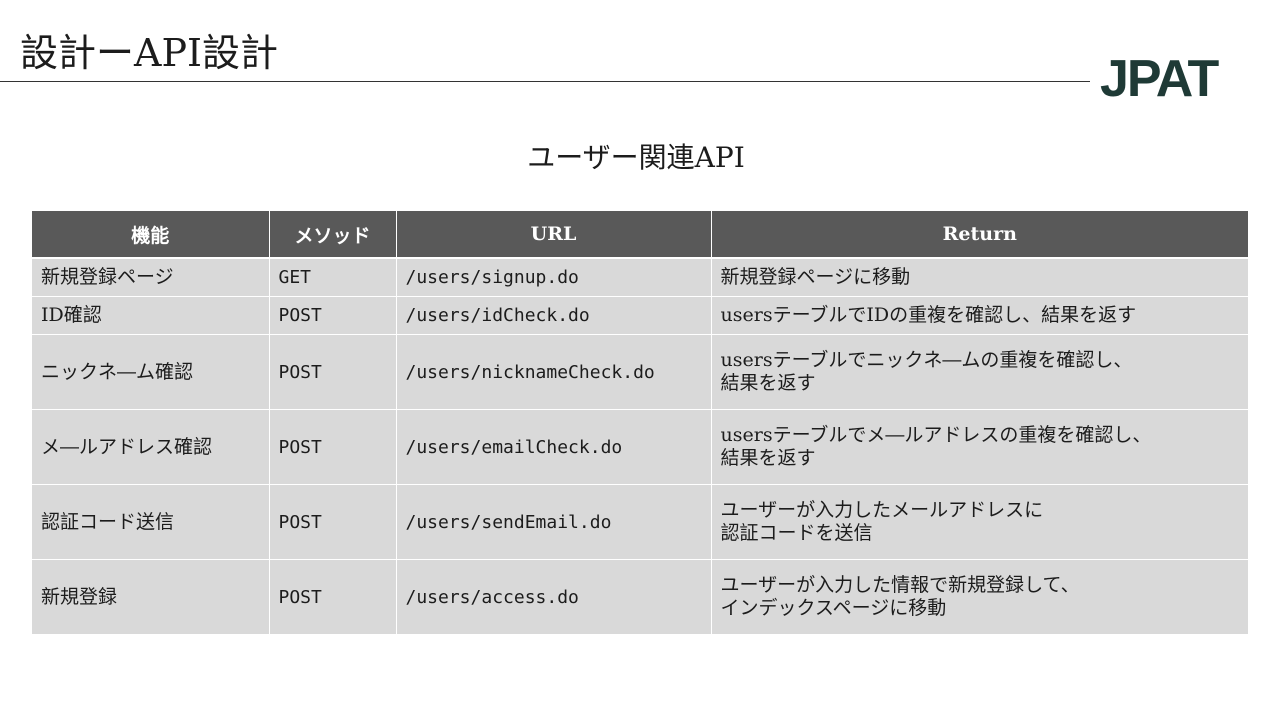 The width and height of the screenshot is (1280, 720). I want to click on return-cell: ユーザーが入力した情報で新規登録して、 インデックスページに移動, so click(979, 596).